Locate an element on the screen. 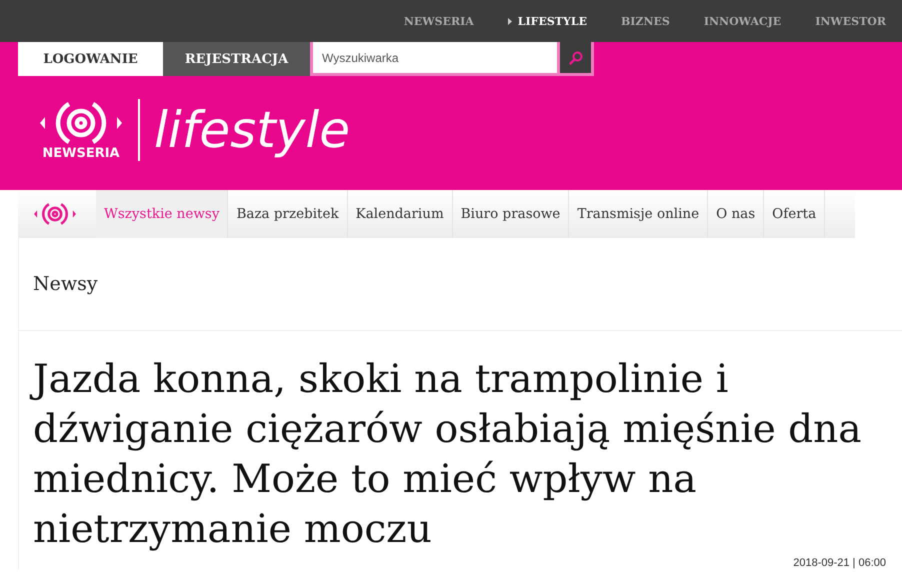  register-button: REJESTRACJA is located at coordinates (236, 59).